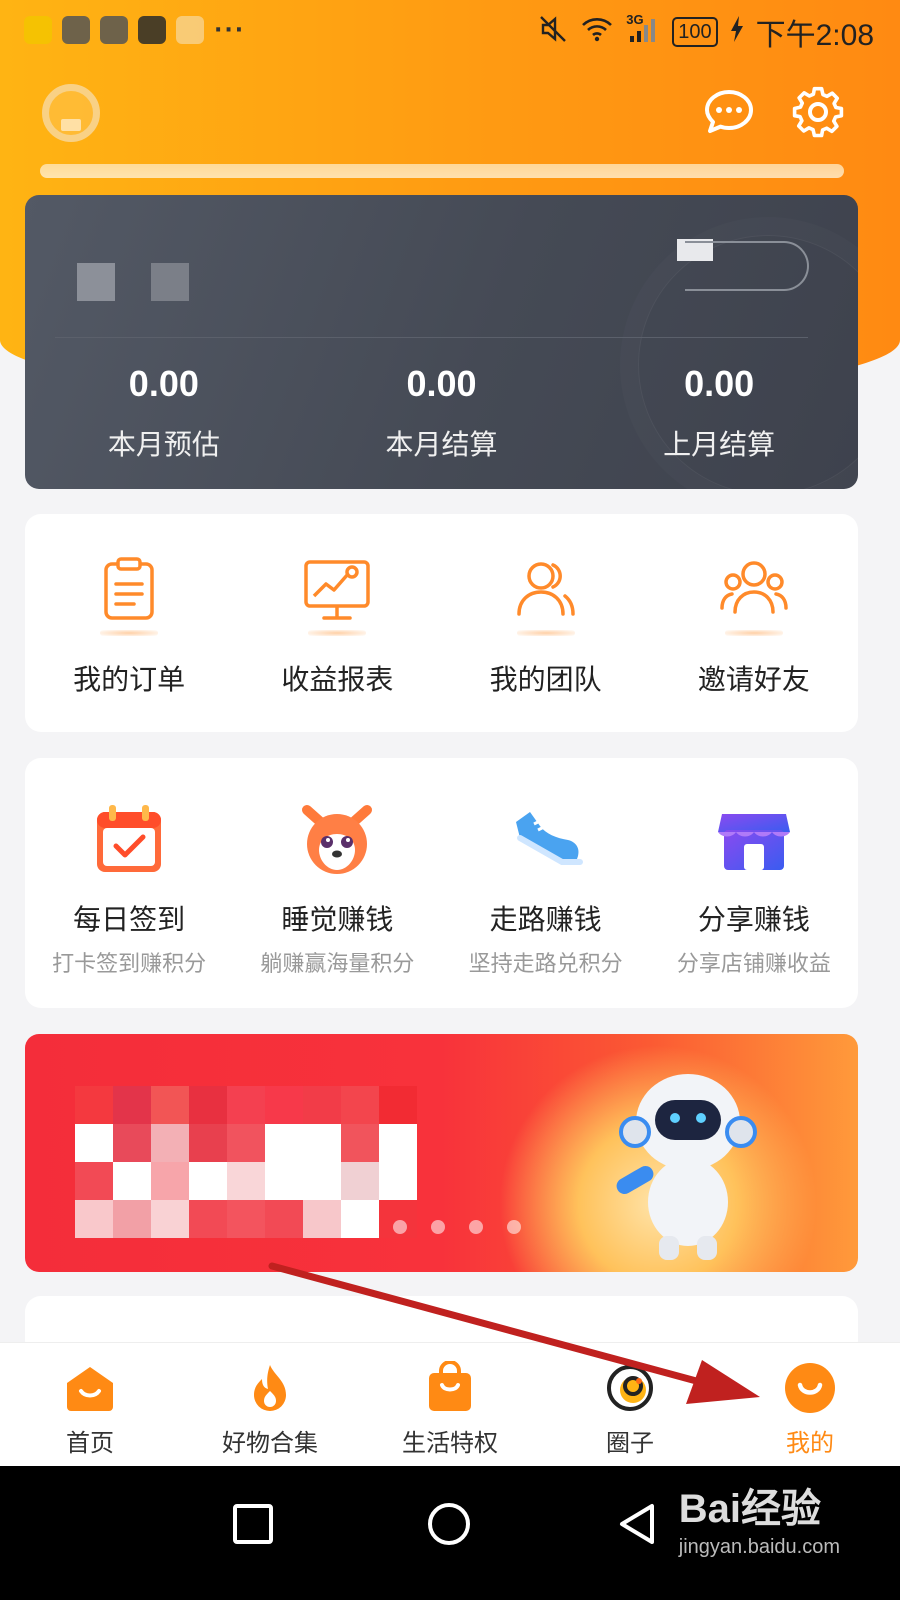 This screenshot has width=900, height=1600. I want to click on watermark-brand: Bai经验, so click(750, 1509).